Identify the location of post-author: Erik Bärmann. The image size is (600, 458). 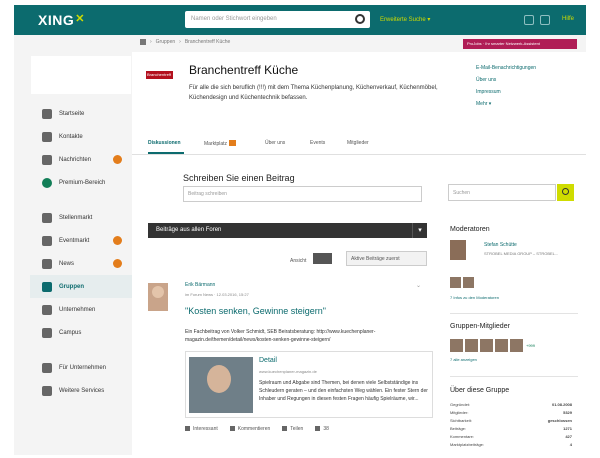
(200, 285).